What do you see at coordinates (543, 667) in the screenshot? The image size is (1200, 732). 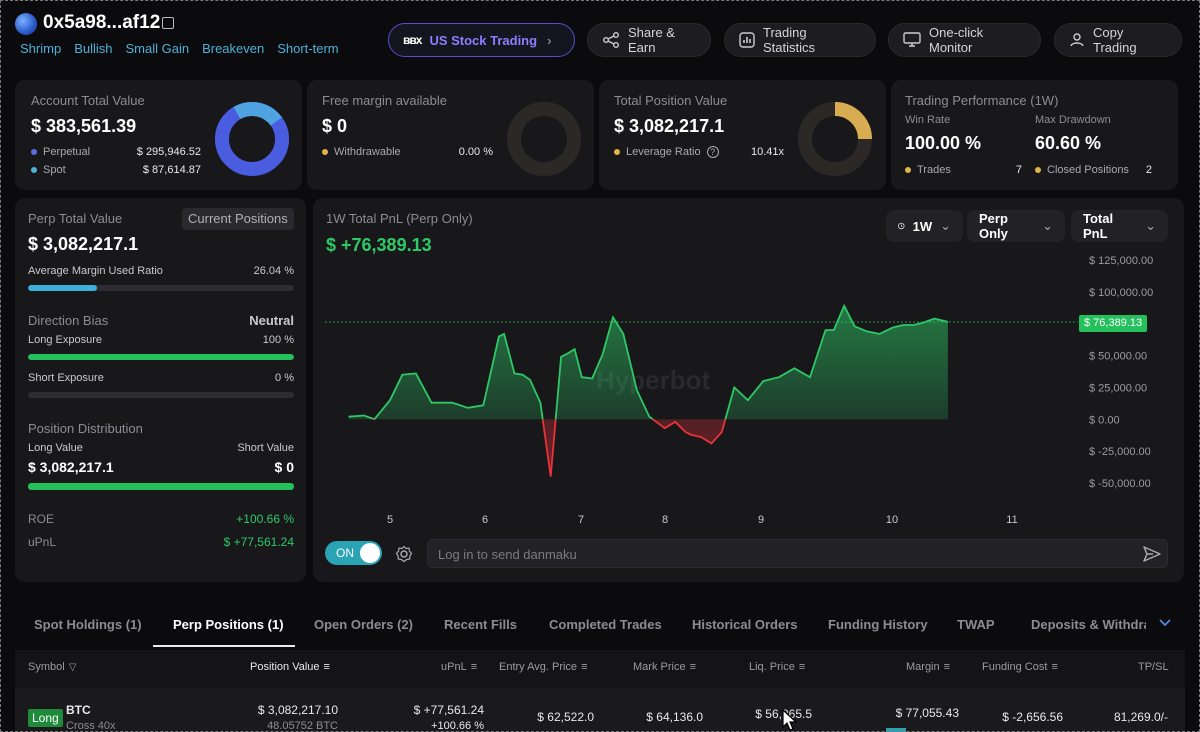 I see `column-header-entry-price: Entry Avg. Price ≡` at bounding box center [543, 667].